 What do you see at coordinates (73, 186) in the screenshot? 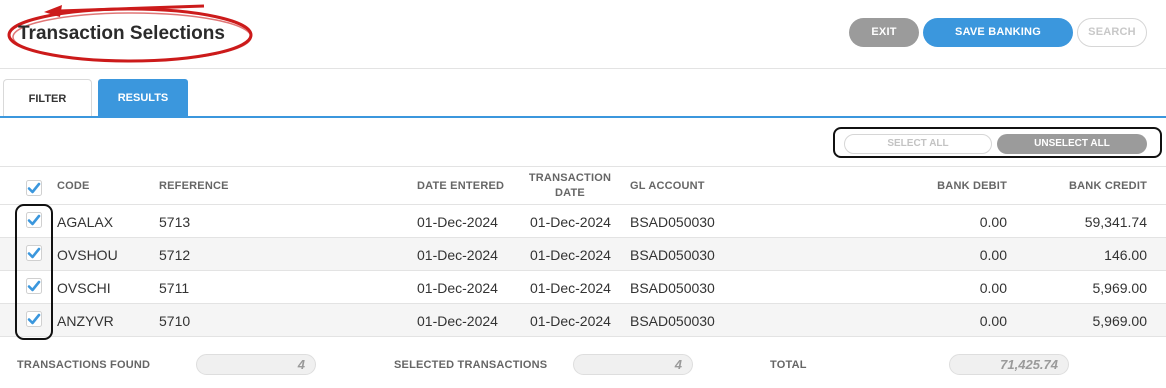
I see `column-header-code: CODE` at bounding box center [73, 186].